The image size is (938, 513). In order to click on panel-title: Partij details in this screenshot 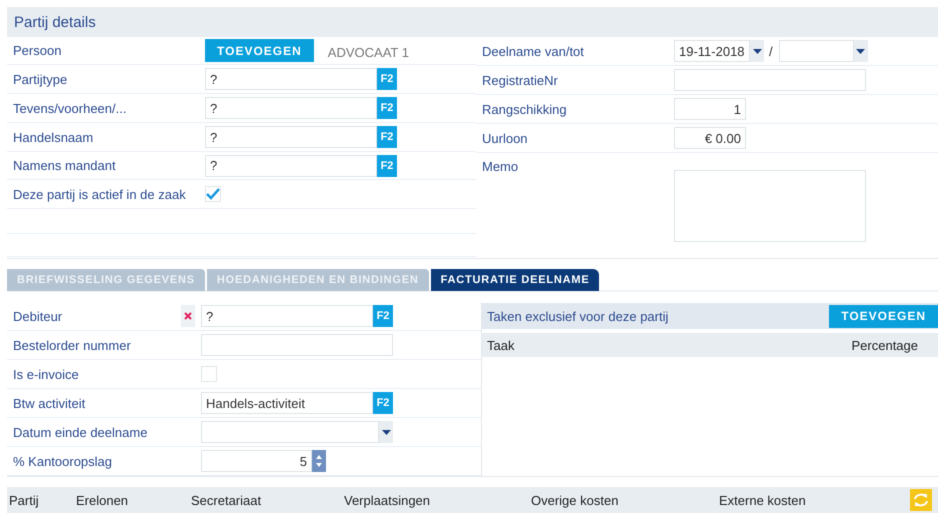, I will do `click(55, 22)`.